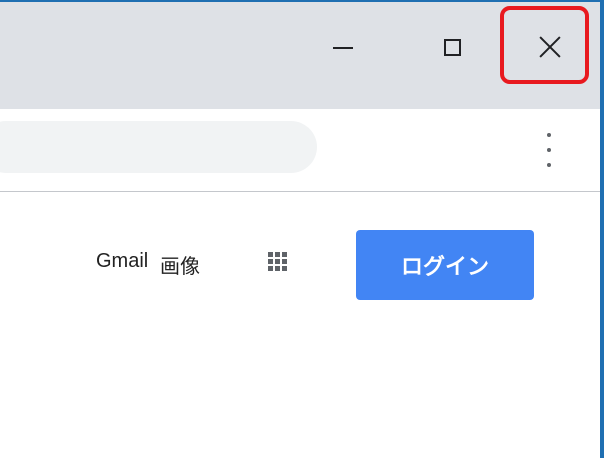 The height and width of the screenshot is (458, 604). I want to click on close-icon, so click(550, 47).